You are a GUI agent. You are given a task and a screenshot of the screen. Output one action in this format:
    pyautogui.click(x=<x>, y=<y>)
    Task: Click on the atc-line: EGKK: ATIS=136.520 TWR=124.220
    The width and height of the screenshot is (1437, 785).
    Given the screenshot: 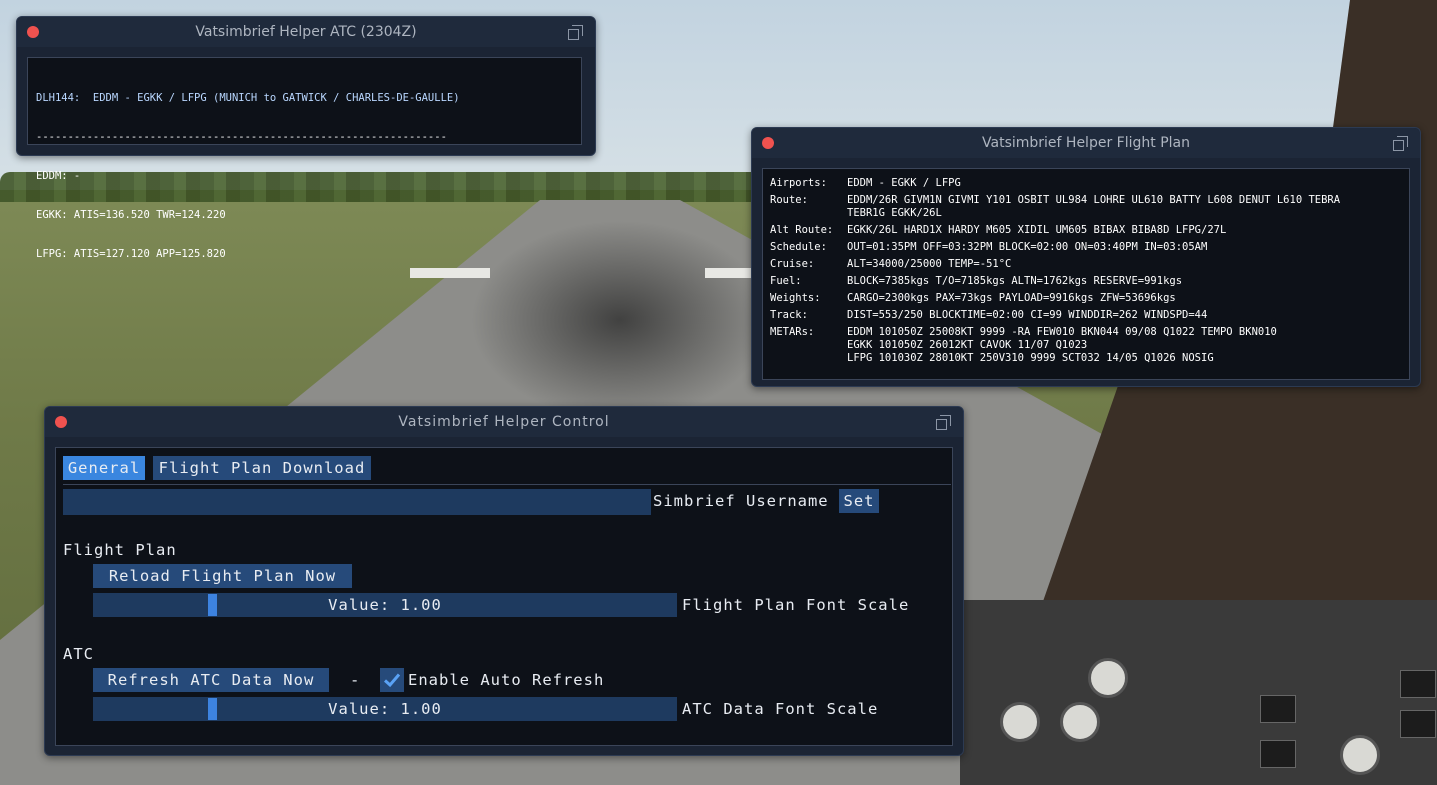 What is the action you would take?
    pyautogui.click(x=131, y=215)
    